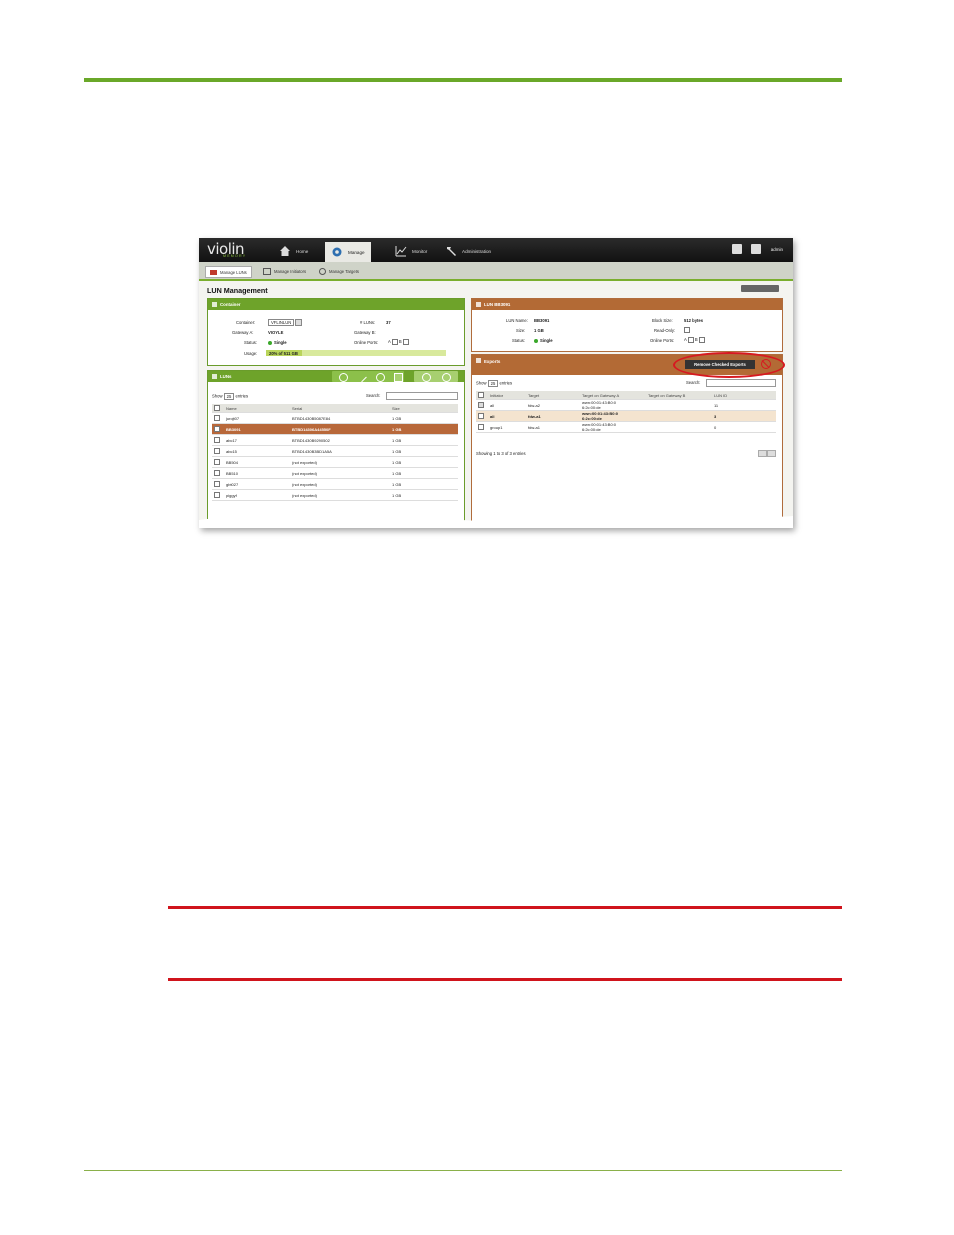 The image size is (954, 1235). I want to click on nav-monitor: Monitor, so click(411, 251).